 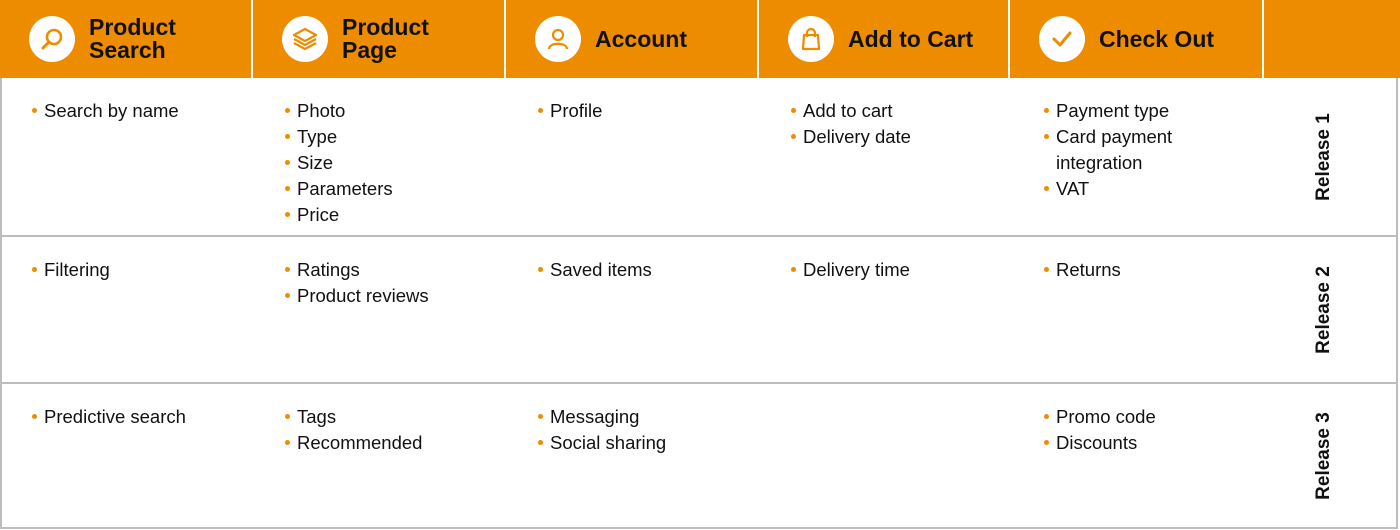 What do you see at coordinates (1323, 455) in the screenshot?
I see `release-label: Release 3` at bounding box center [1323, 455].